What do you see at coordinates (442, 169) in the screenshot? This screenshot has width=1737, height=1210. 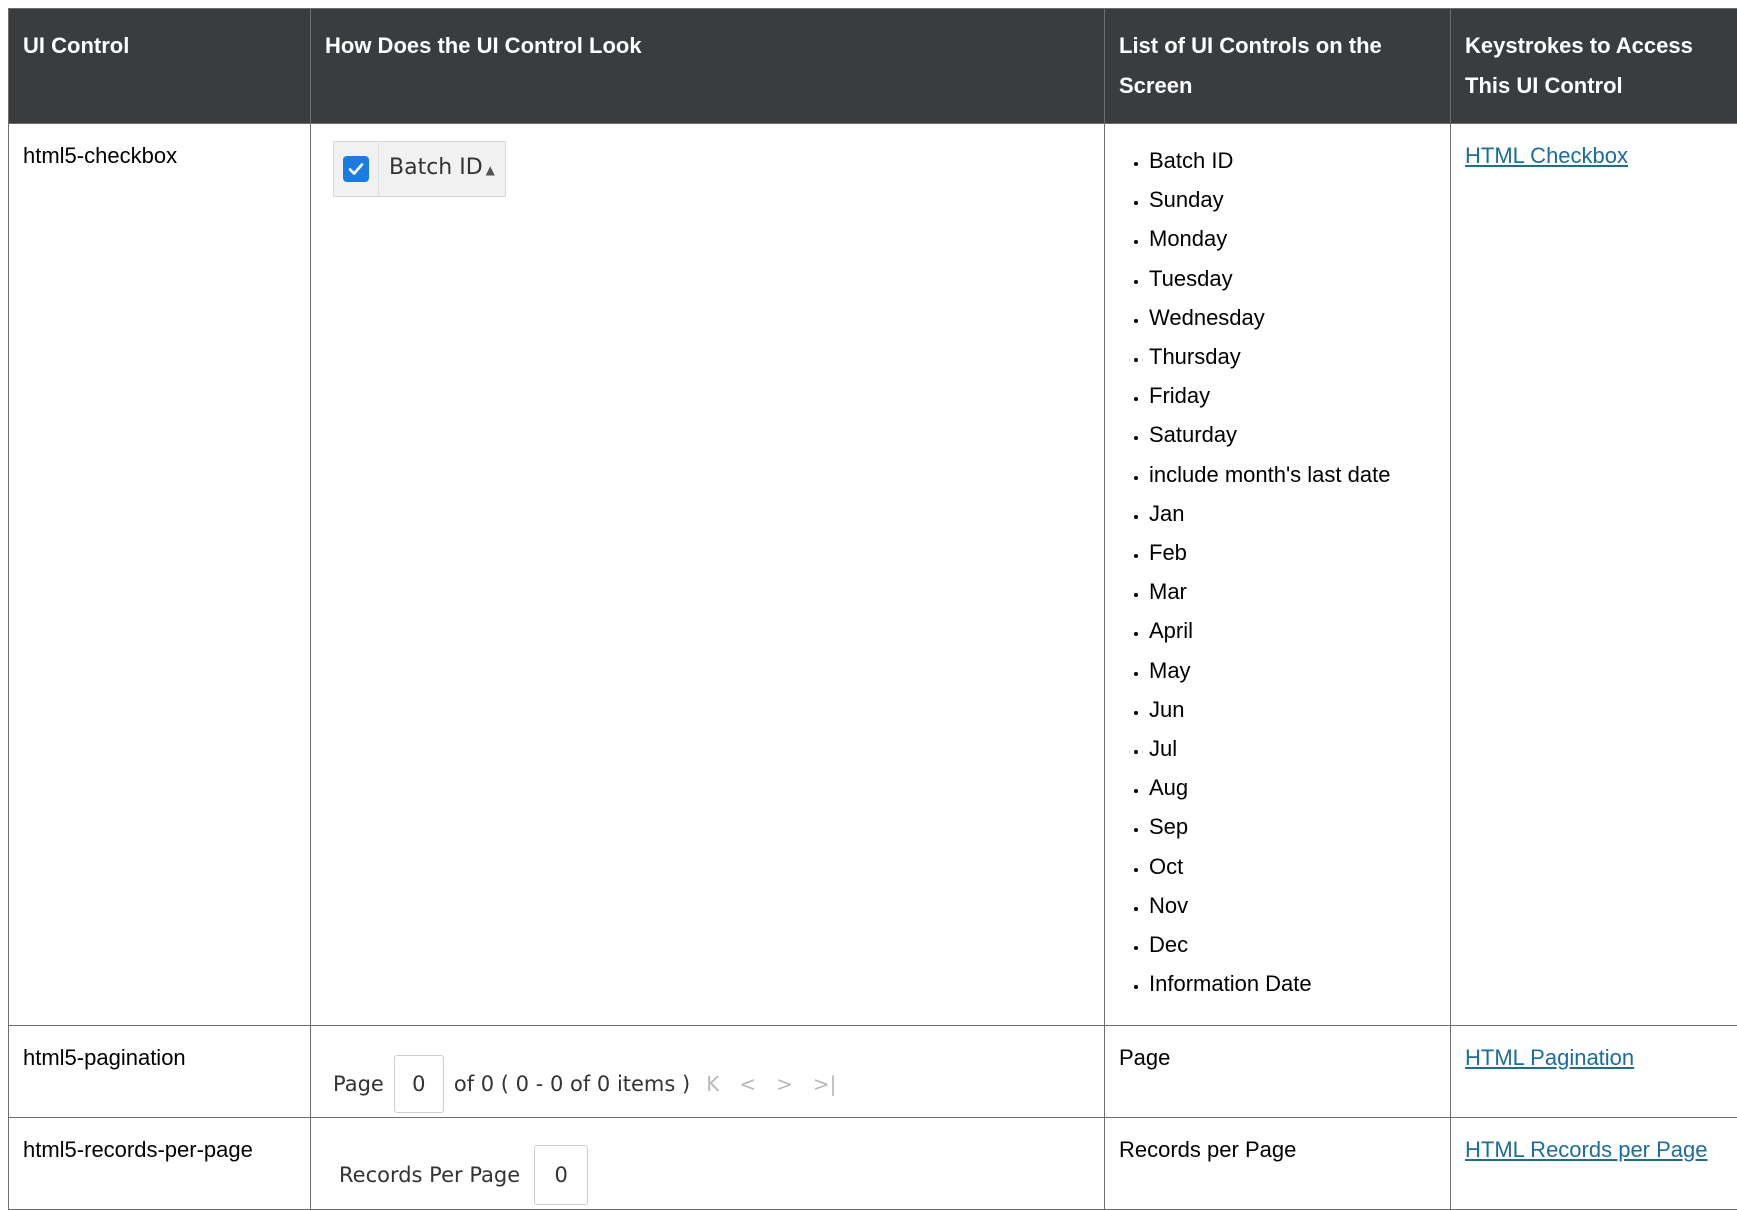 I see `checkbox-sample-label: Batch ID▲` at bounding box center [442, 169].